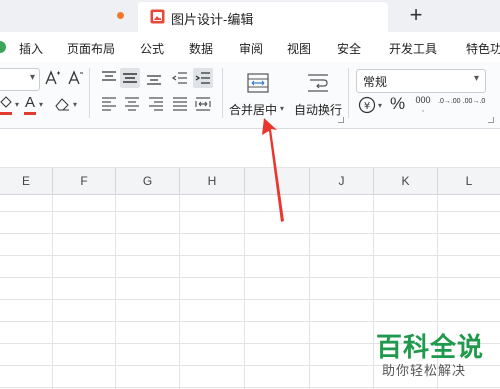 The width and height of the screenshot is (500, 389). What do you see at coordinates (469, 181) in the screenshot?
I see `column-header-l: L` at bounding box center [469, 181].